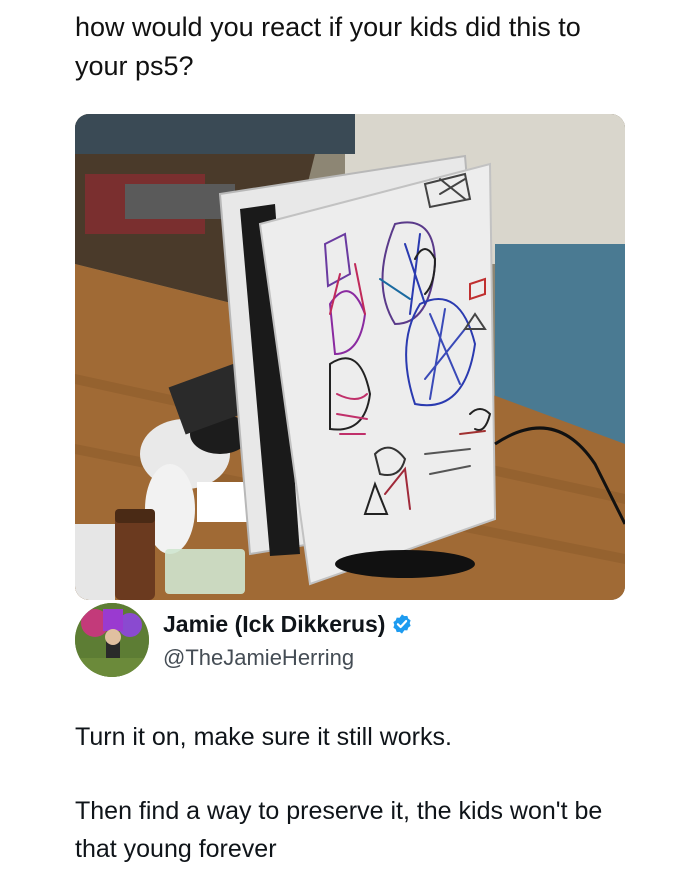  Describe the element at coordinates (402, 624) in the screenshot. I see `verified-badge-icon` at that location.